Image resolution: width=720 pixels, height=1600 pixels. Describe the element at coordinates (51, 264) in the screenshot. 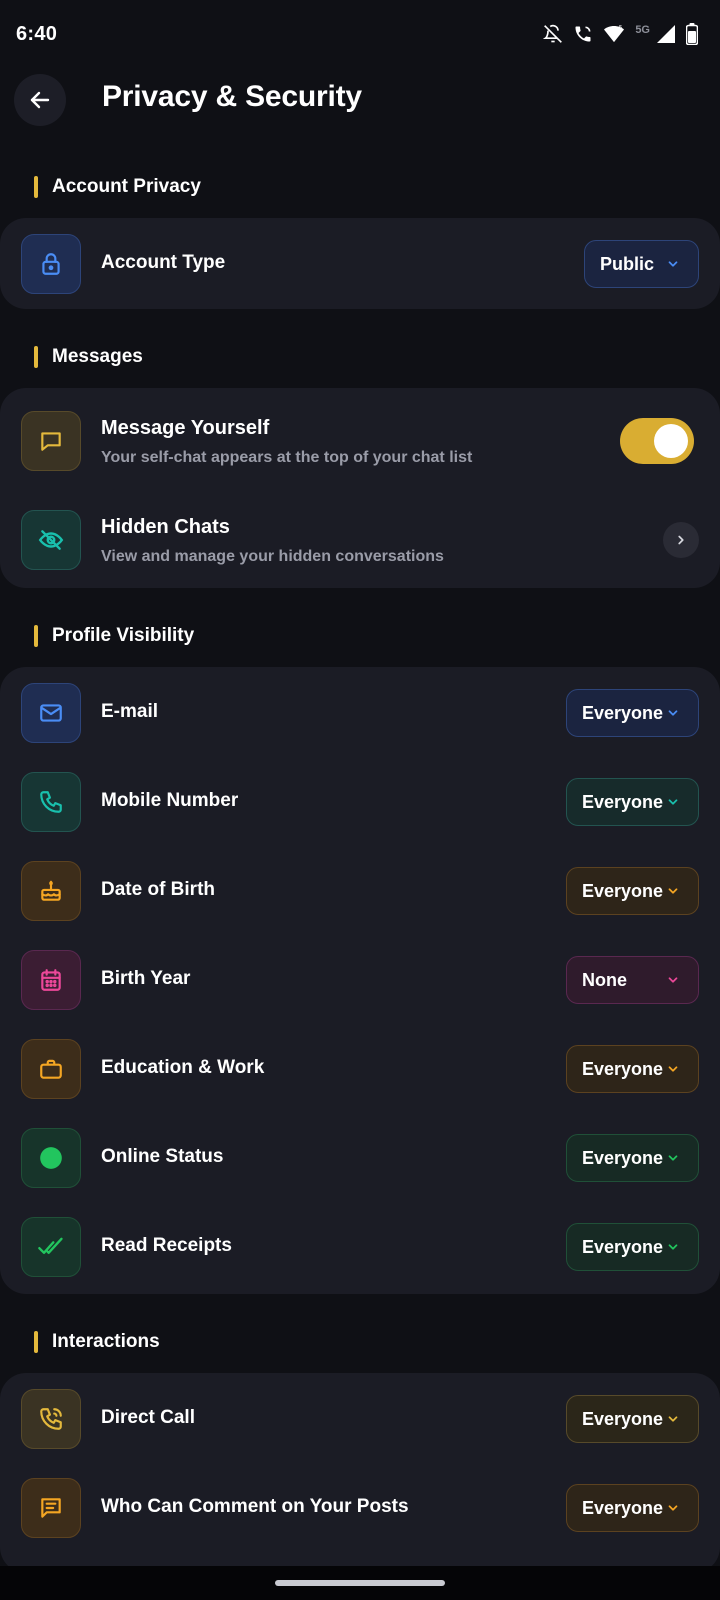

I see `lock-icon` at that location.